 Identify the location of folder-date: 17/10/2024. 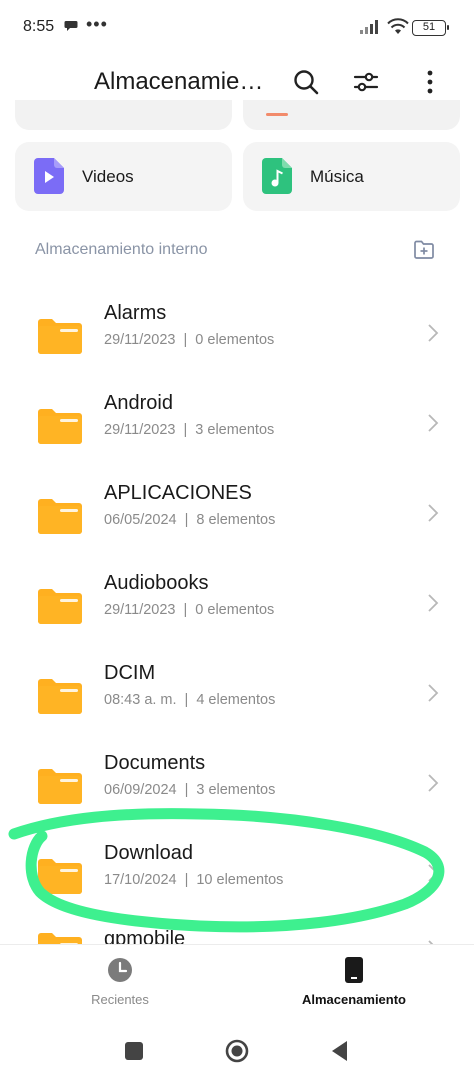
(140, 880).